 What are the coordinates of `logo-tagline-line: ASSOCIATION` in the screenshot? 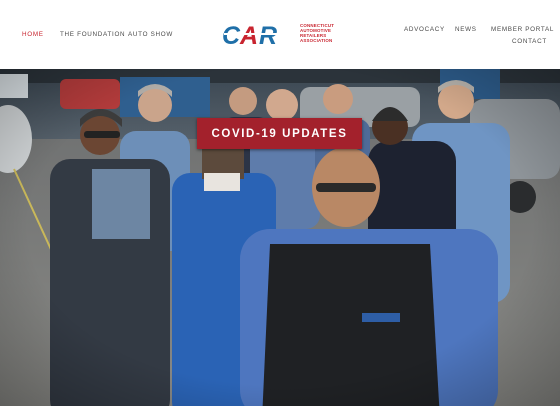 It's located at (316, 41).